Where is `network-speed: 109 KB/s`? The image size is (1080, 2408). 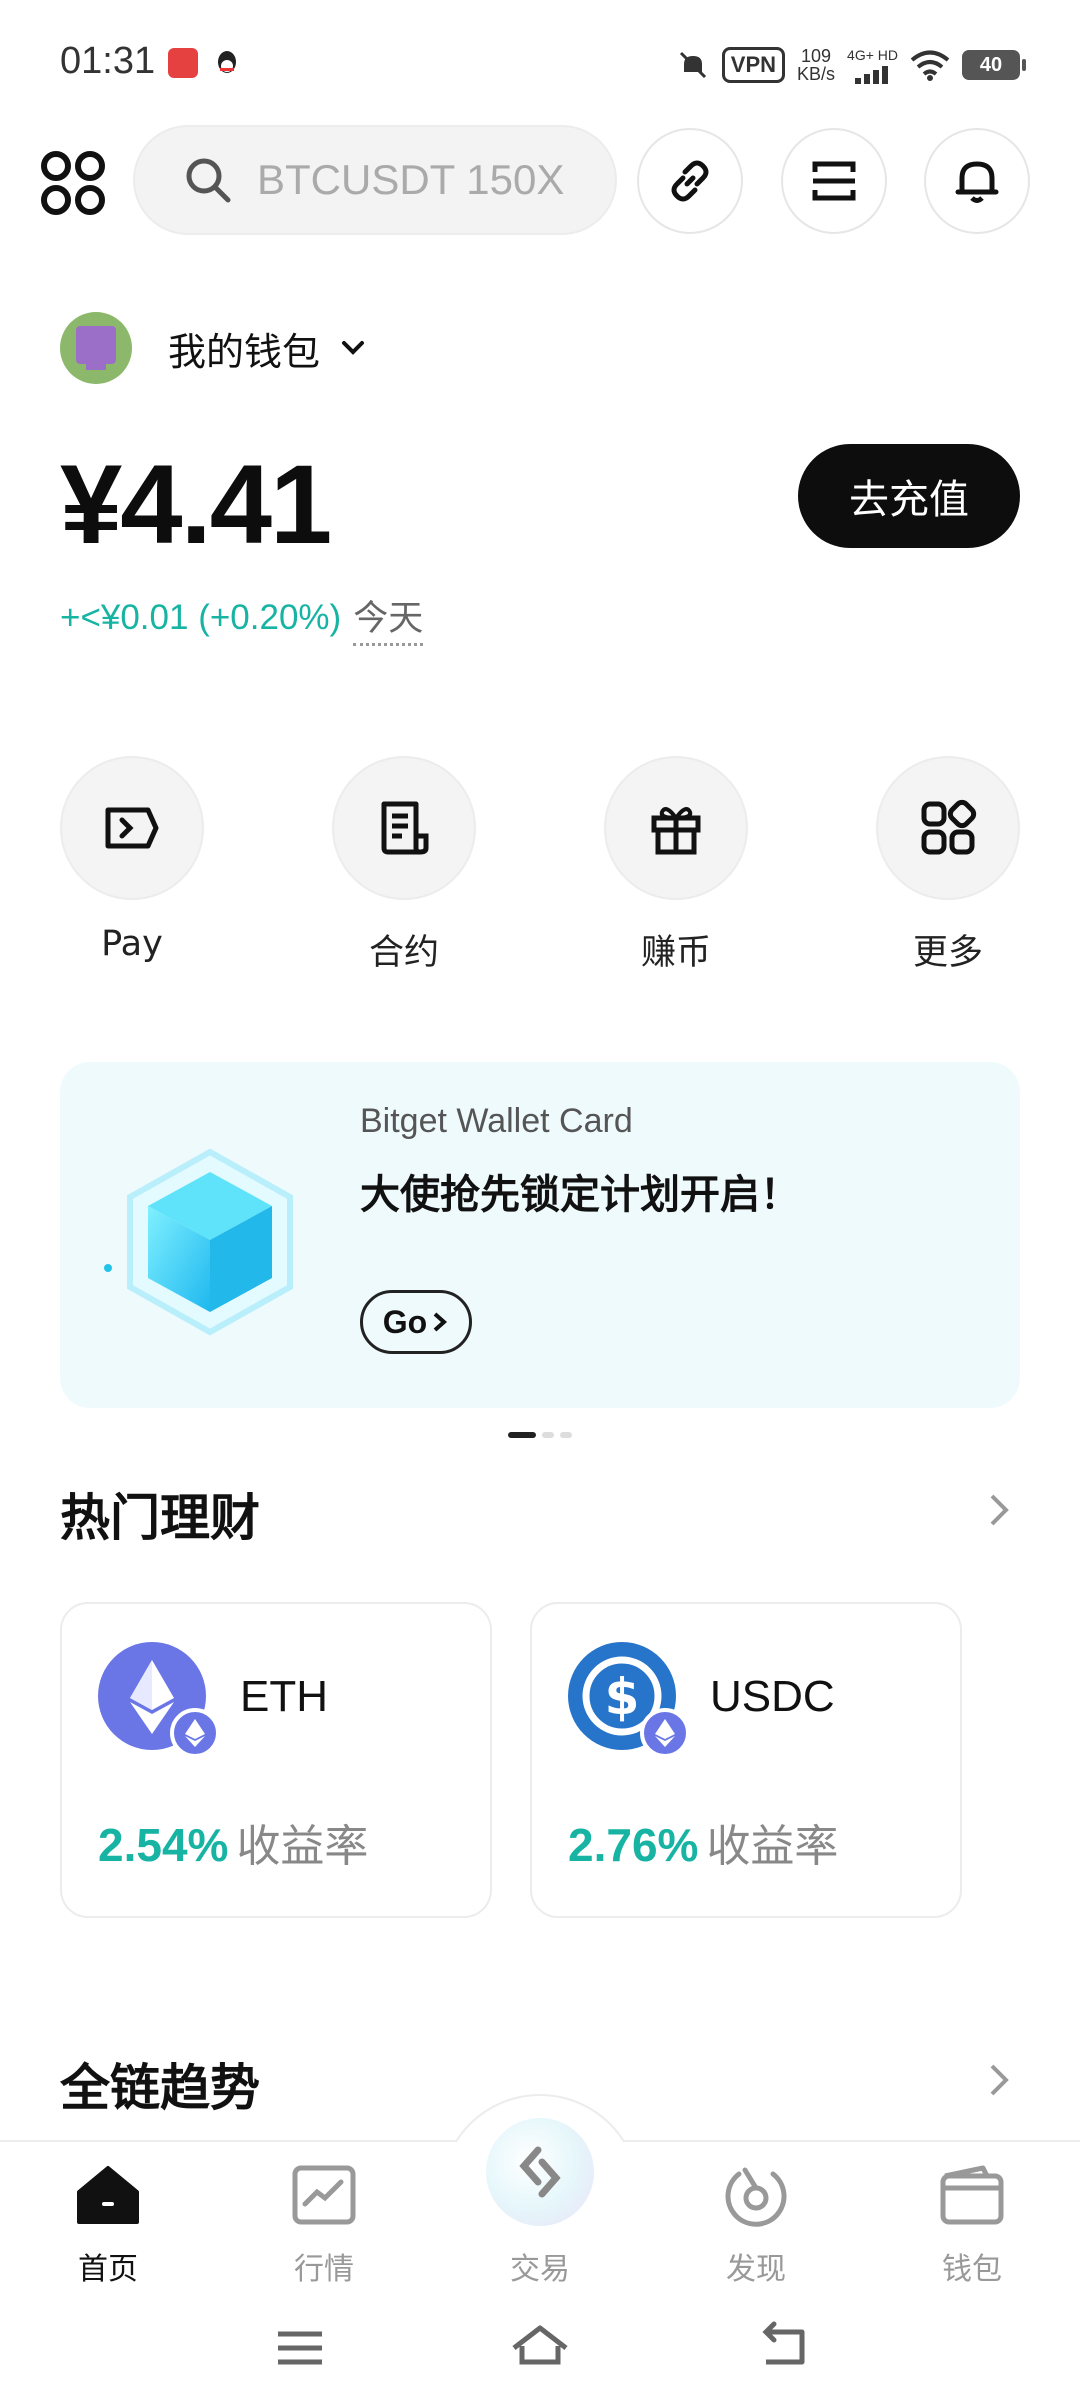
network-speed: 109 KB/s is located at coordinates (816, 65).